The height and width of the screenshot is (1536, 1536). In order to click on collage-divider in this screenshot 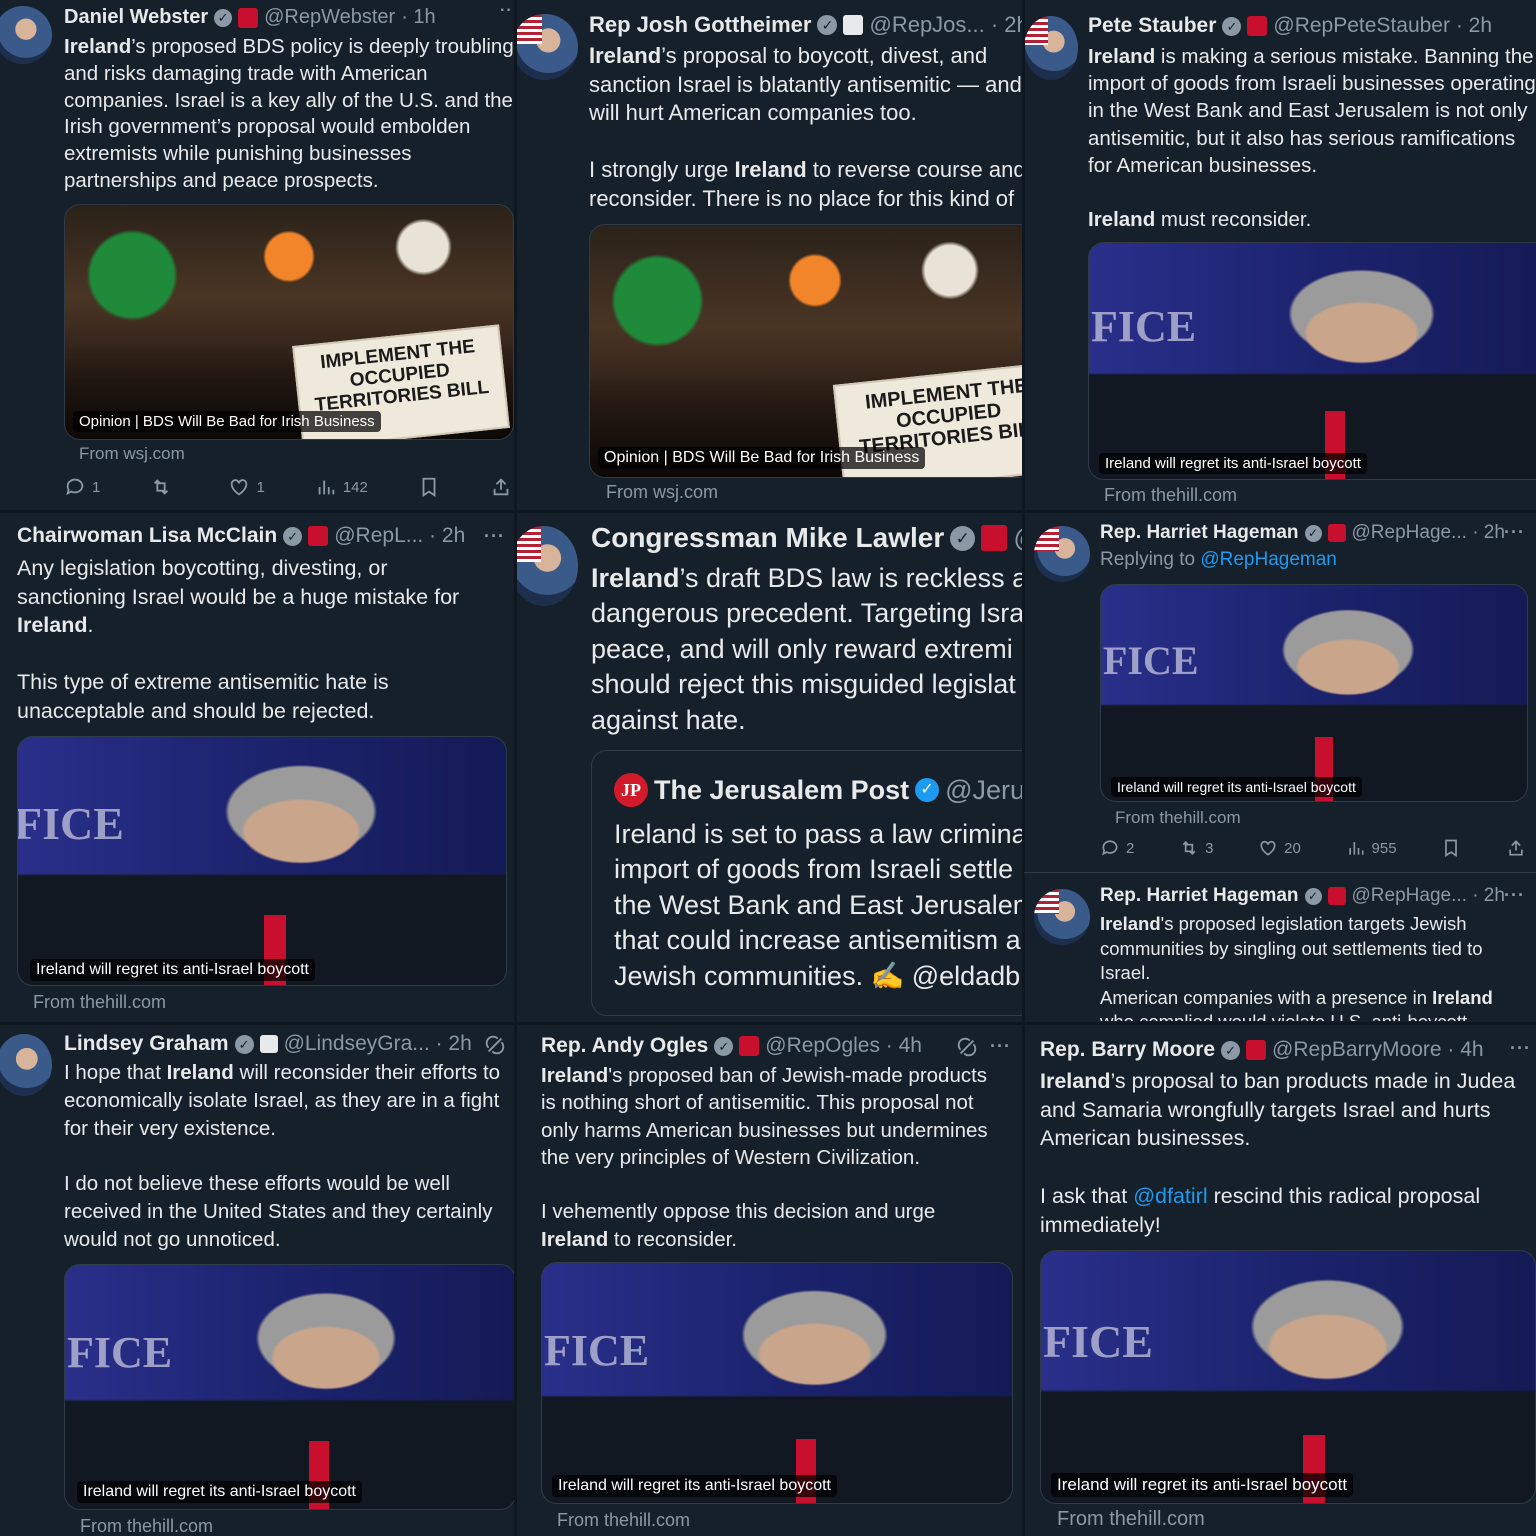, I will do `click(515, 768)`.